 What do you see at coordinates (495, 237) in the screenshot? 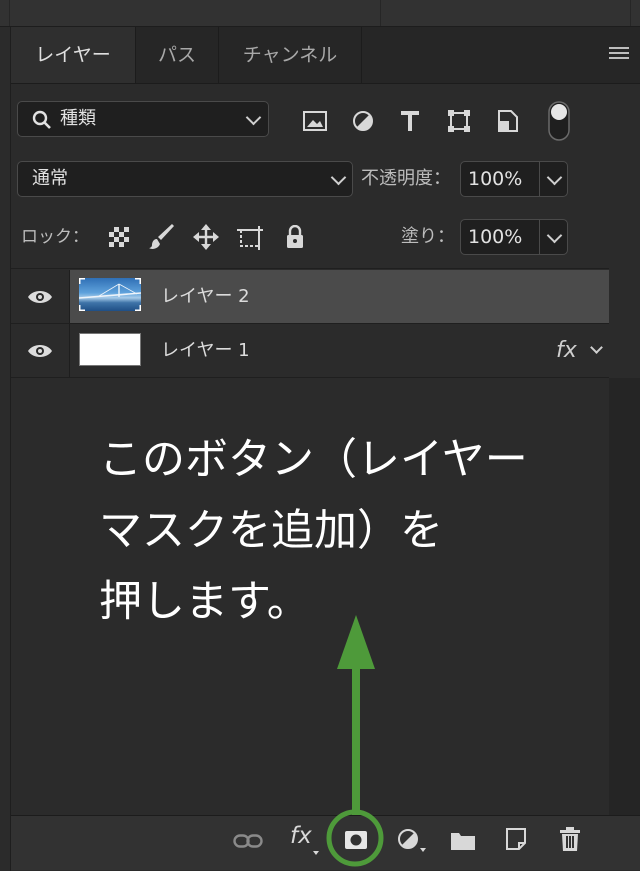
I see `fill-value: 100%` at bounding box center [495, 237].